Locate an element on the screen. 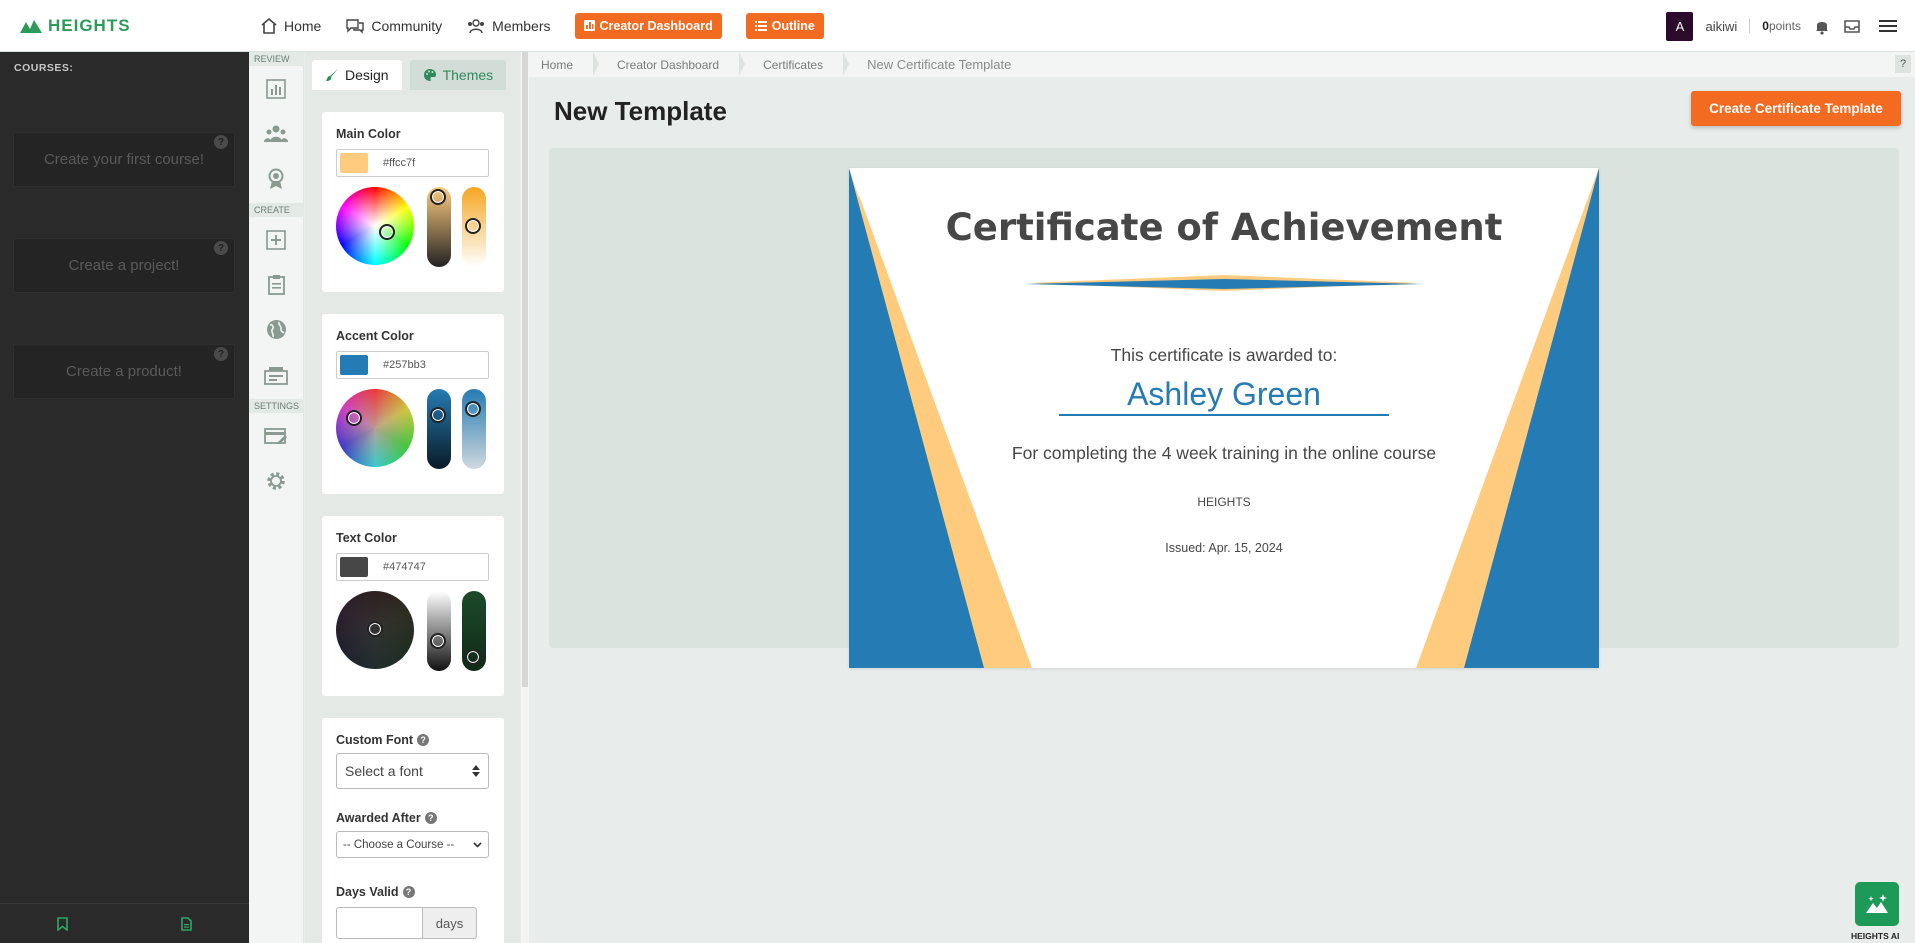 The image size is (1915, 943). text-color-wheel-knob is located at coordinates (375, 629).